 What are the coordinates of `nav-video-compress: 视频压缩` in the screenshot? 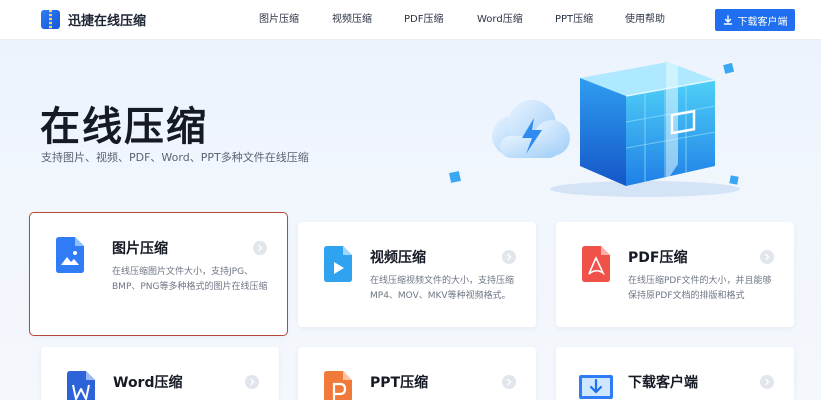 It's located at (352, 20).